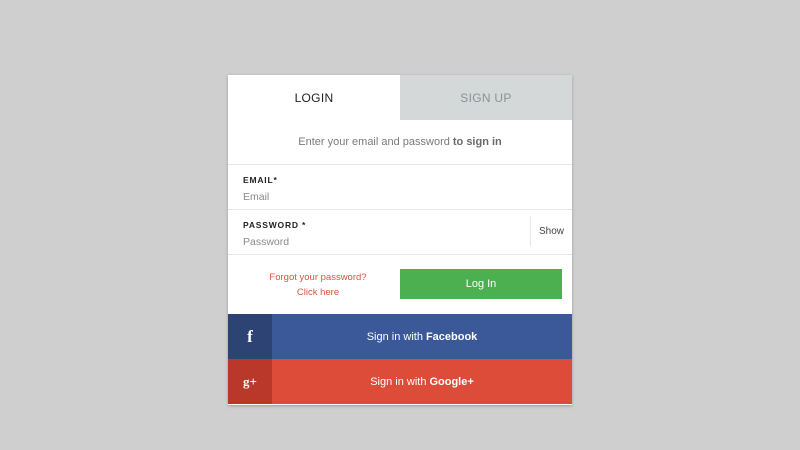  I want to click on facebook-signin-label: Sign in with Facebook, so click(422, 336).